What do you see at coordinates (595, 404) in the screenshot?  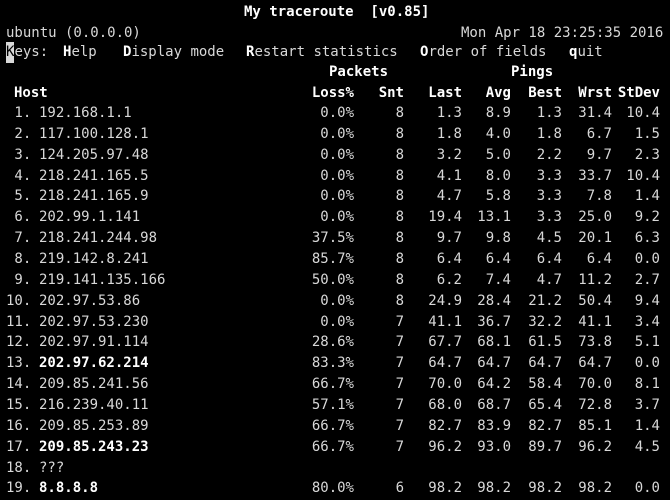 I see `wrst-cell: 72.8` at bounding box center [595, 404].